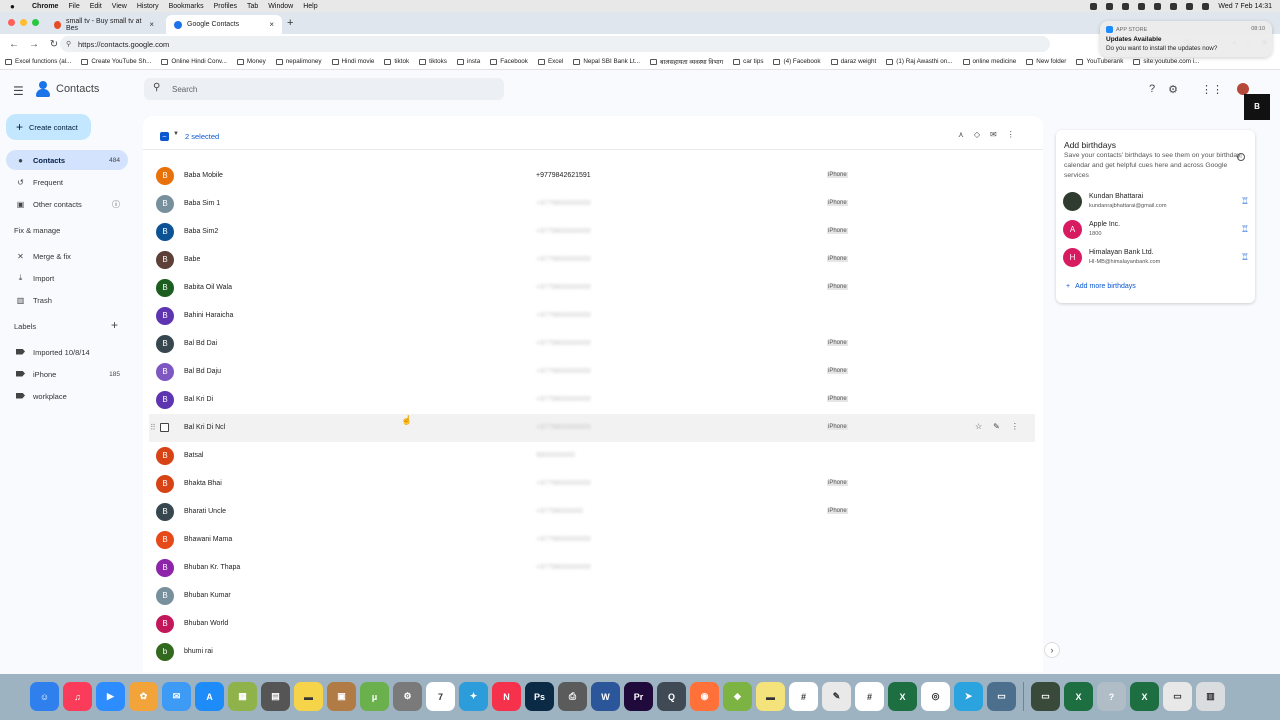 This screenshot has height=720, width=1280. What do you see at coordinates (592, 204) in the screenshot?
I see `contact-row: B Baba Sim 1 +9779800000000 iPhone` at bounding box center [592, 204].